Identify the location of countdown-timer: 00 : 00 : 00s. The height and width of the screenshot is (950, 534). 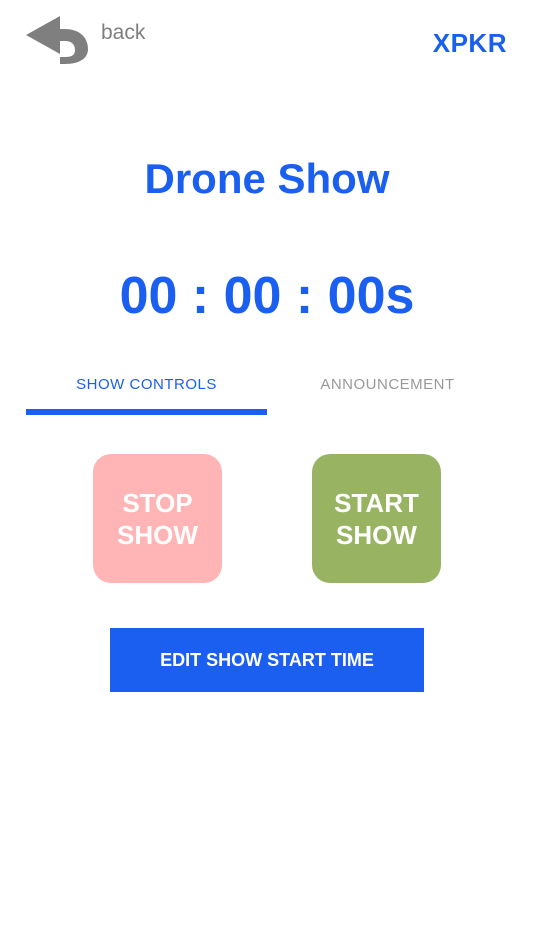
(267, 296).